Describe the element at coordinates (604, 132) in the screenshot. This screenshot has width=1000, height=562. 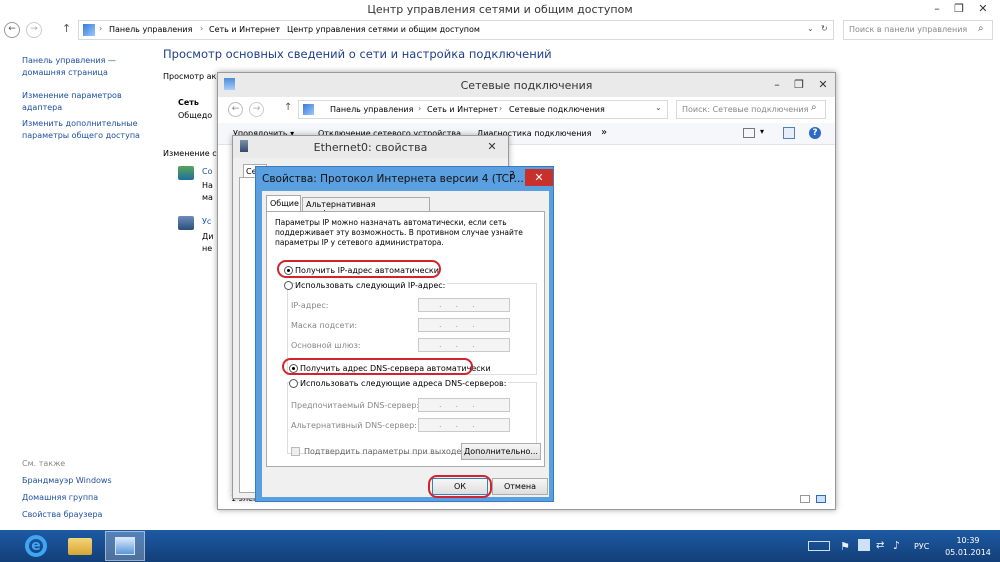
I see `toolbar-more-button: »` at that location.